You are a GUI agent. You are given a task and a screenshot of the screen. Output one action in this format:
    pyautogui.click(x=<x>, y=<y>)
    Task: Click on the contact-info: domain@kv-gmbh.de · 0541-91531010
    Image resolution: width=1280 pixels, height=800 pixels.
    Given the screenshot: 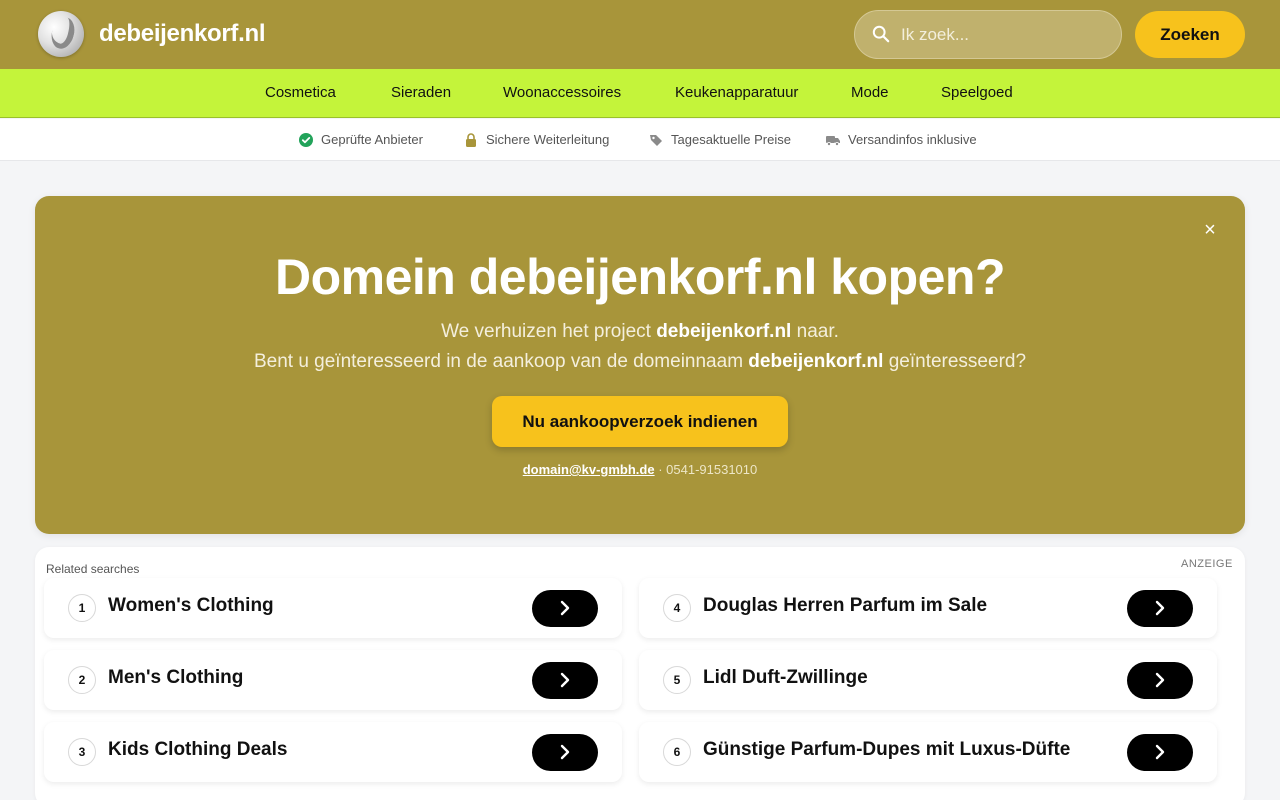 What is the action you would take?
    pyautogui.click(x=640, y=469)
    